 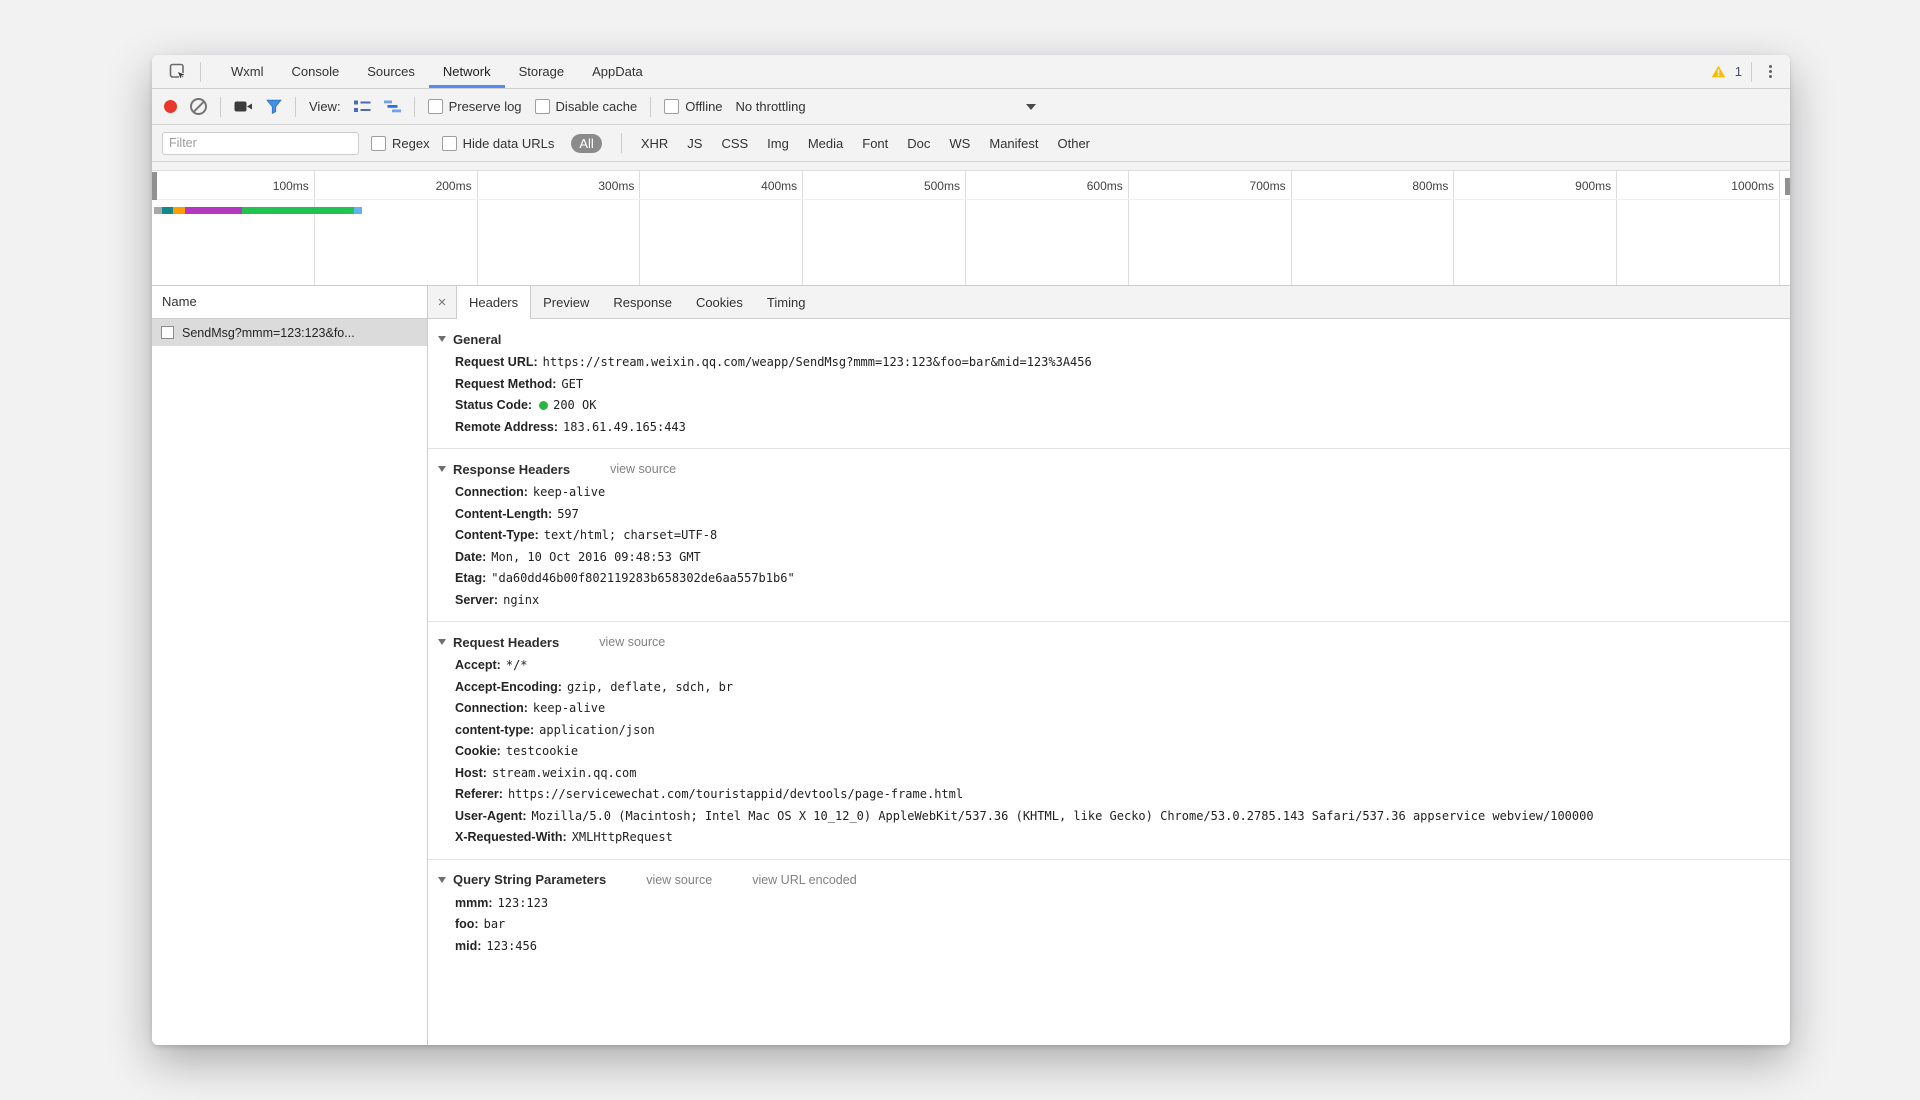 What do you see at coordinates (642, 302) in the screenshot?
I see `detail-tab-response: Response` at bounding box center [642, 302].